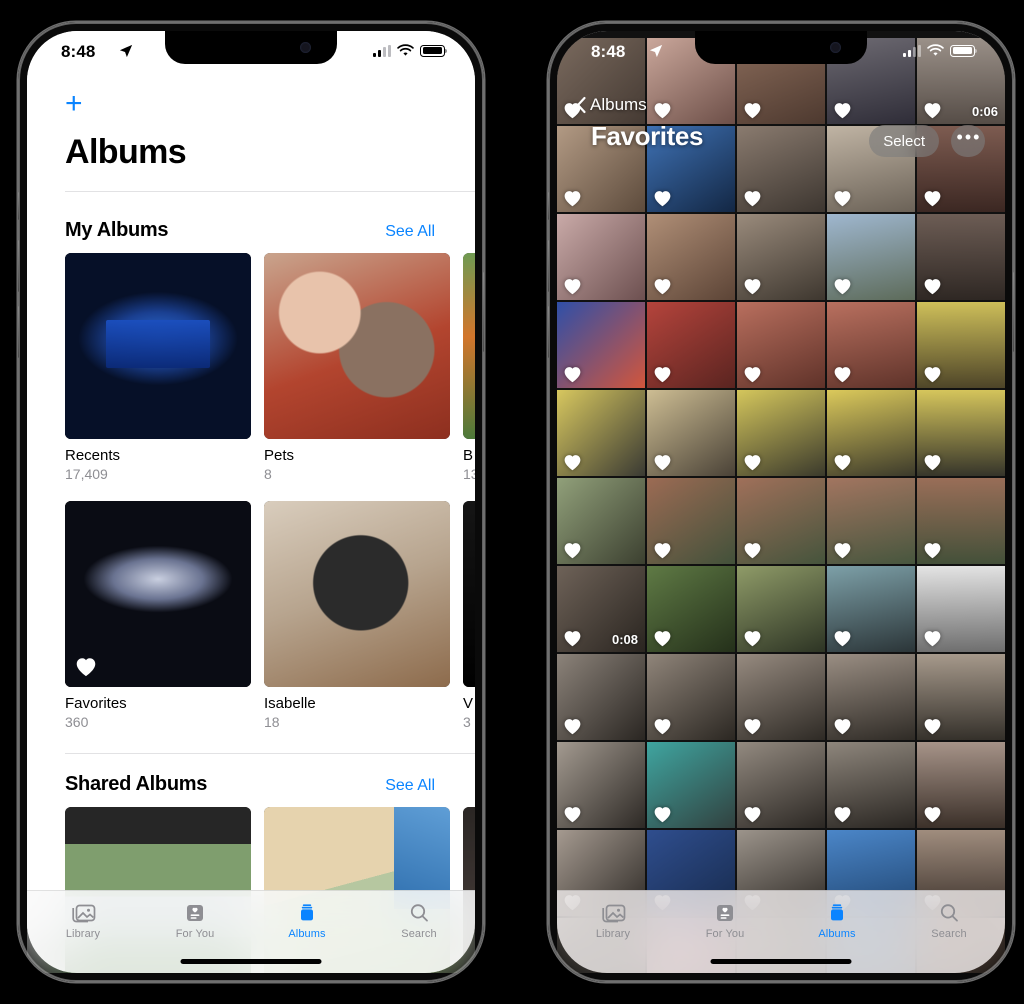 This screenshot has height=1004, width=1024. I want to click on album-cell-v: V 3, so click(469, 615).